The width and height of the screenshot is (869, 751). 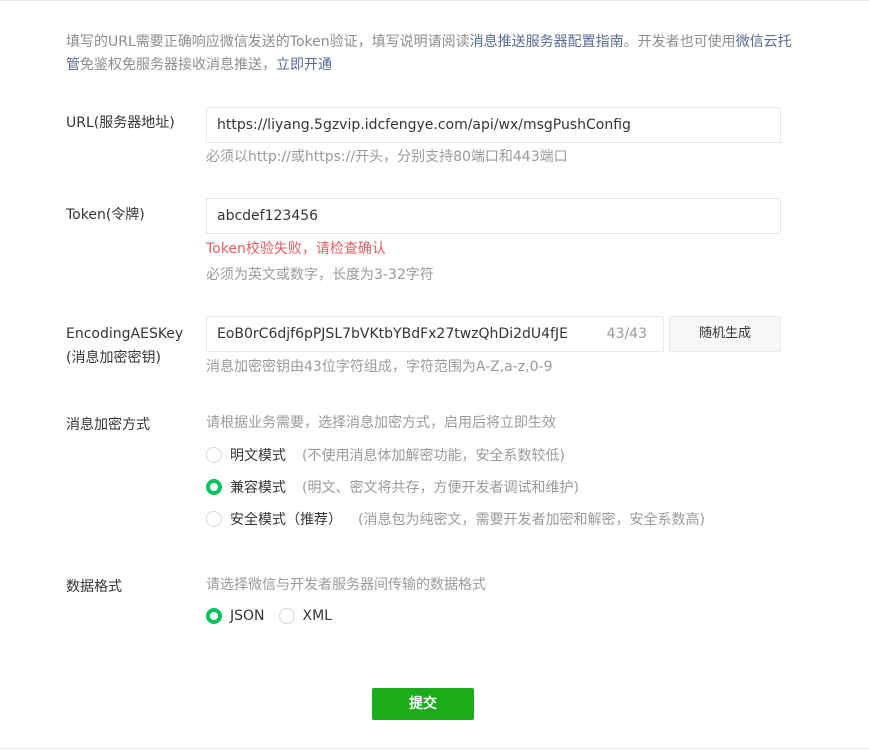 I want to click on aeskey-label-line1: EncodingAESKey, so click(x=125, y=334).